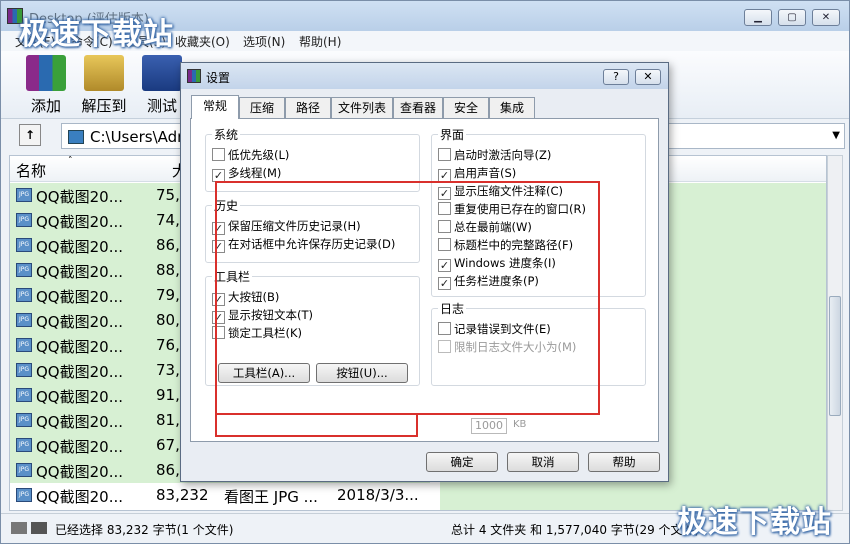 The height and width of the screenshot is (544, 850). What do you see at coordinates (836, 135) in the screenshot?
I see `chevron-down-icon: ▼` at bounding box center [836, 135].